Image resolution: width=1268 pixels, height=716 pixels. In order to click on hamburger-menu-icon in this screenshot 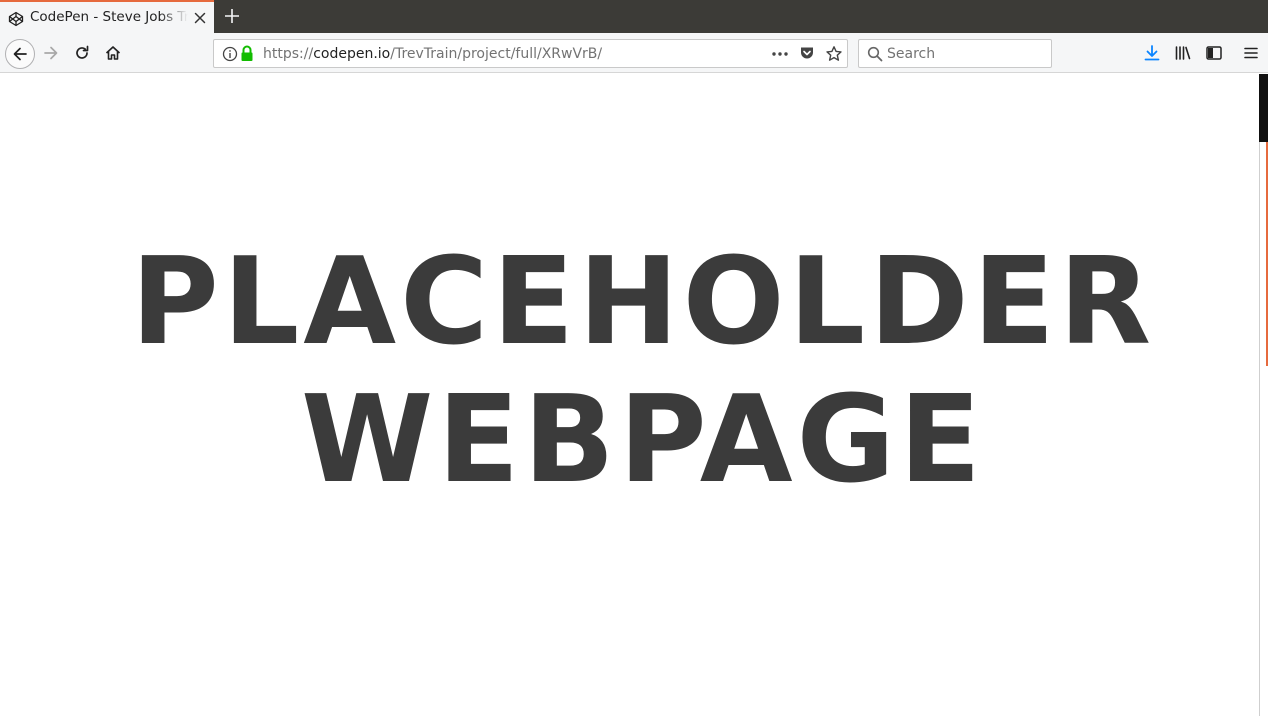, I will do `click(1251, 53)`.